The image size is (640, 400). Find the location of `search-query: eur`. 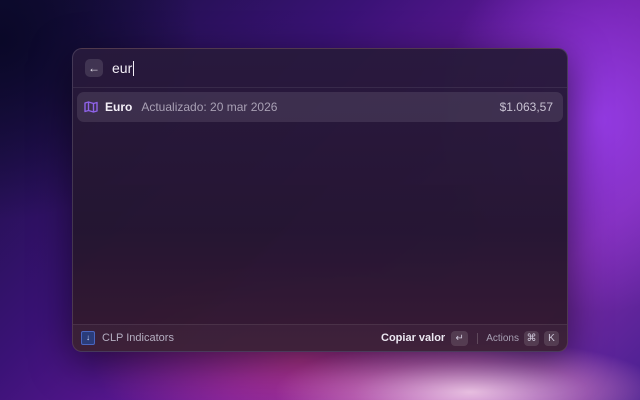

search-query: eur is located at coordinates (122, 68).